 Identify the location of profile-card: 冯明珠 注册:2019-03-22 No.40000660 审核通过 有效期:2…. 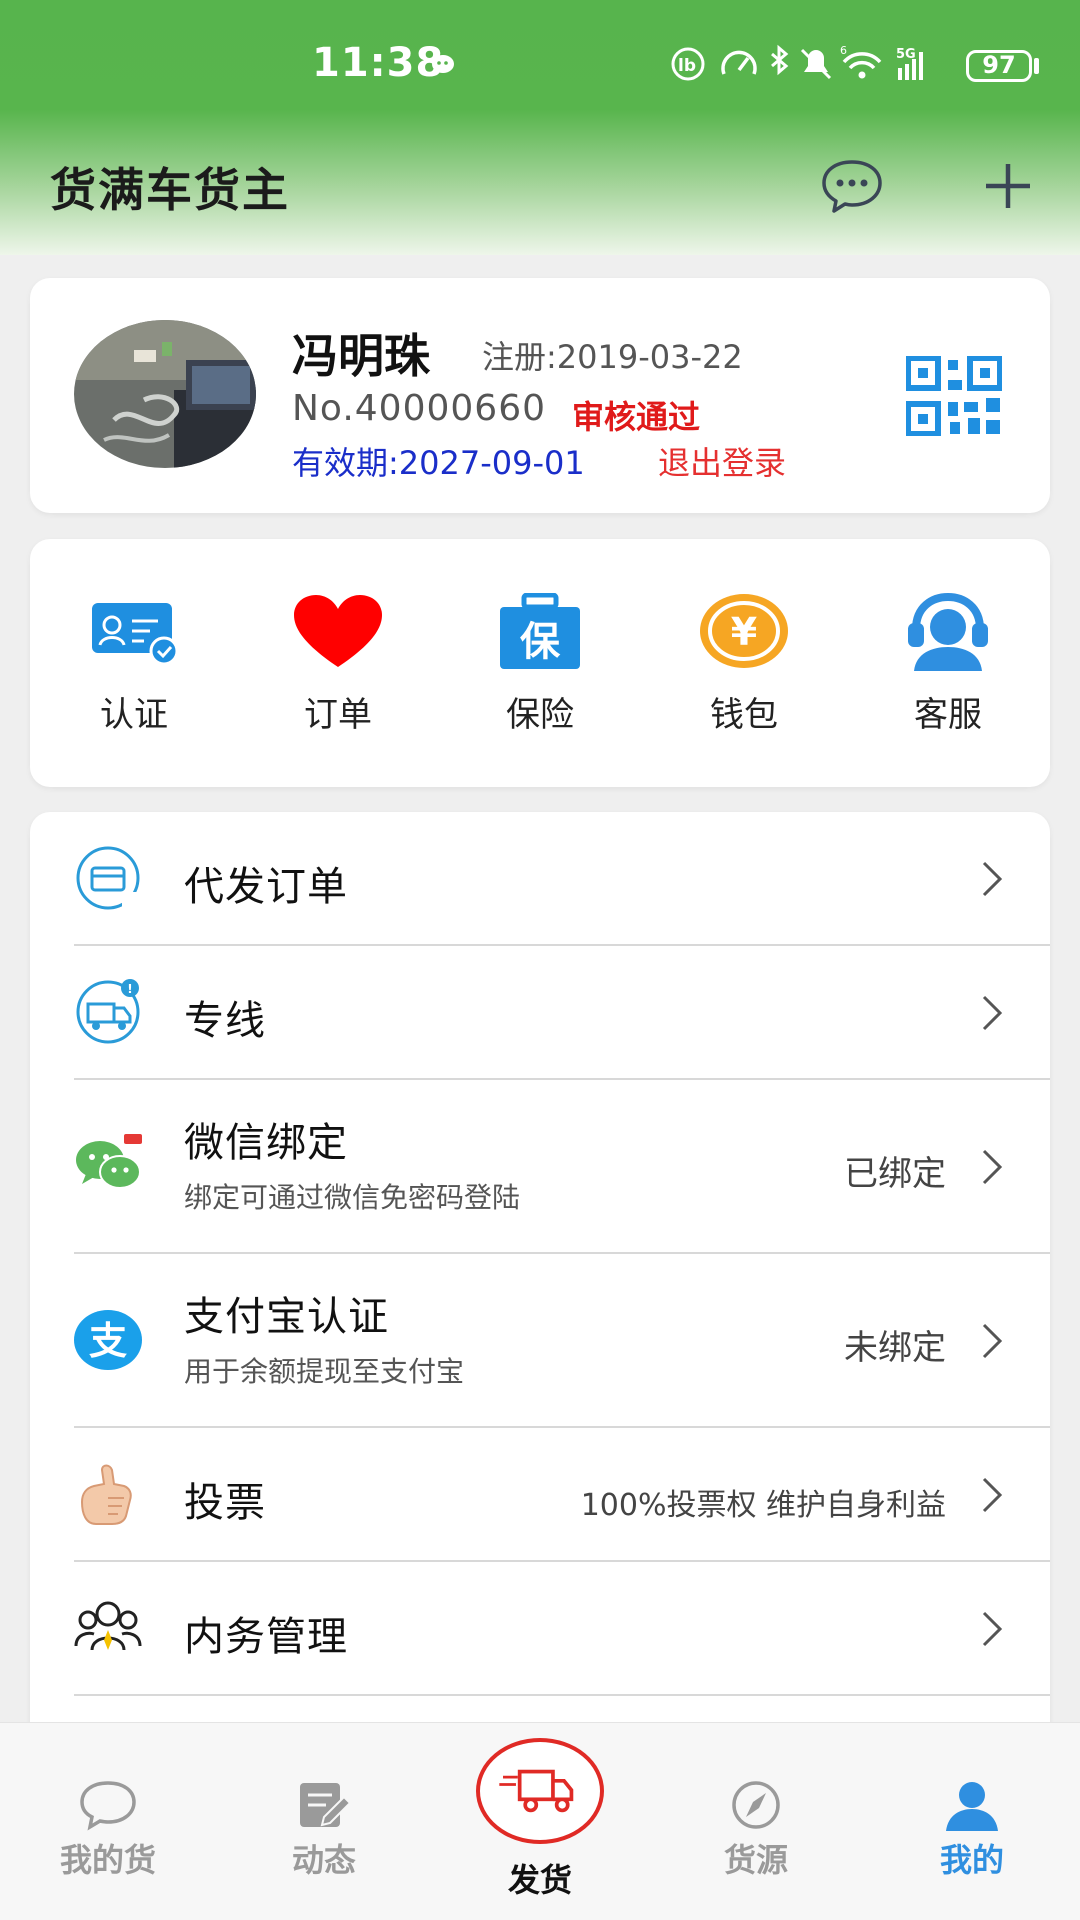
(540, 395).